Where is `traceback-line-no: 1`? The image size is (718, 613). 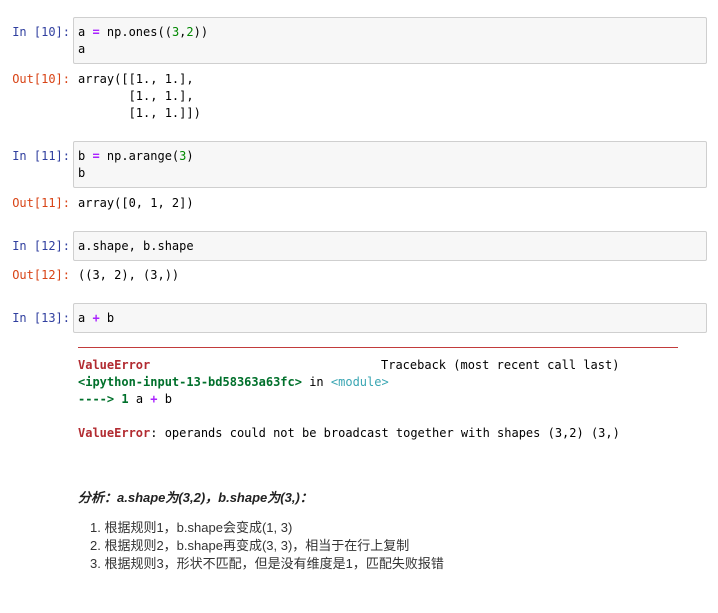
traceback-line-no: 1 is located at coordinates (125, 399).